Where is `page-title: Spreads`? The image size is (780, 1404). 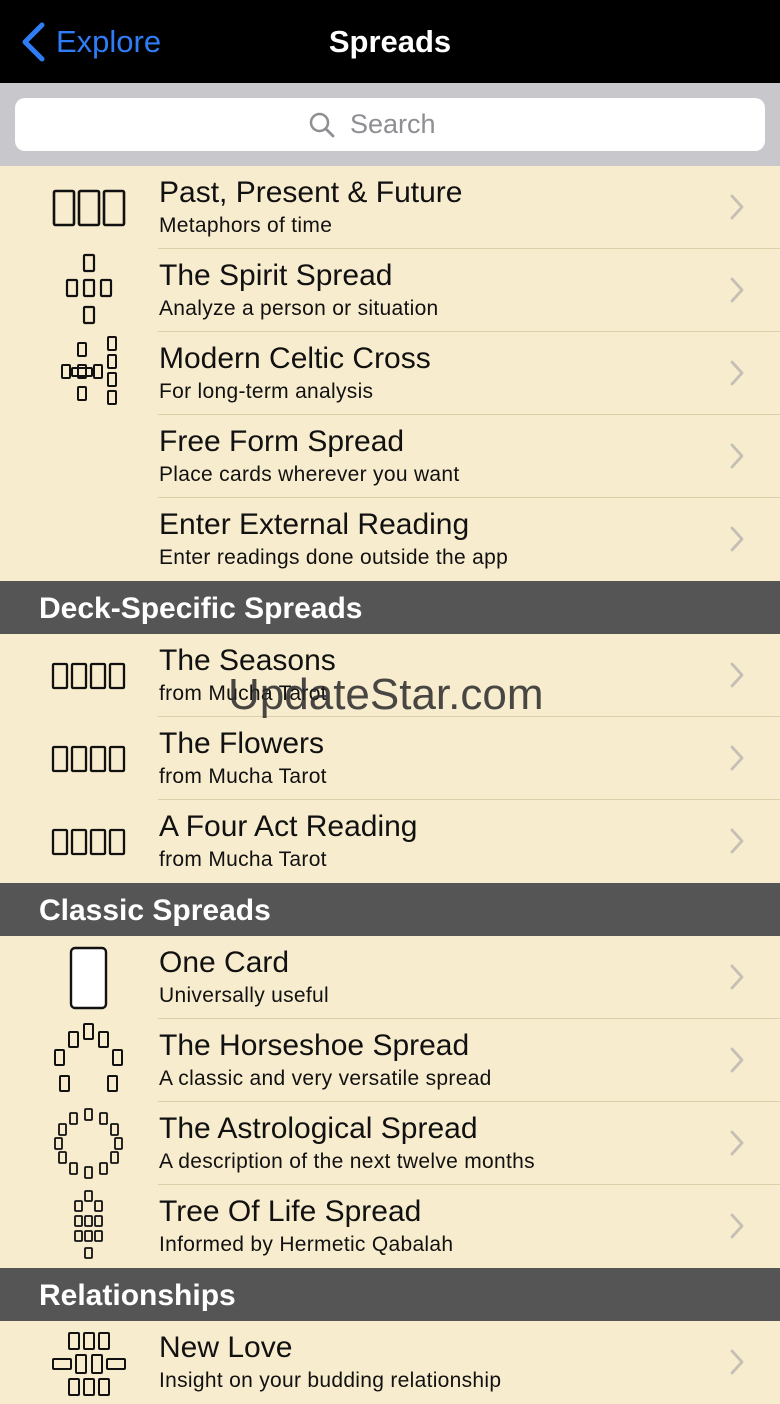
page-title: Spreads is located at coordinates (390, 41).